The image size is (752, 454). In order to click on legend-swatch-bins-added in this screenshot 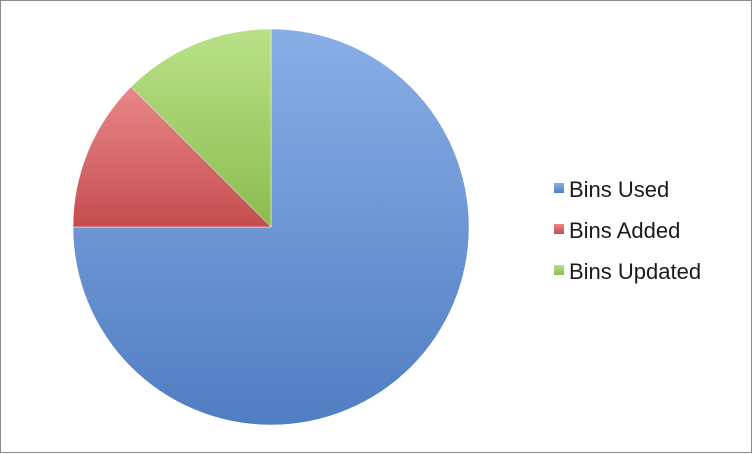, I will do `click(559, 229)`.